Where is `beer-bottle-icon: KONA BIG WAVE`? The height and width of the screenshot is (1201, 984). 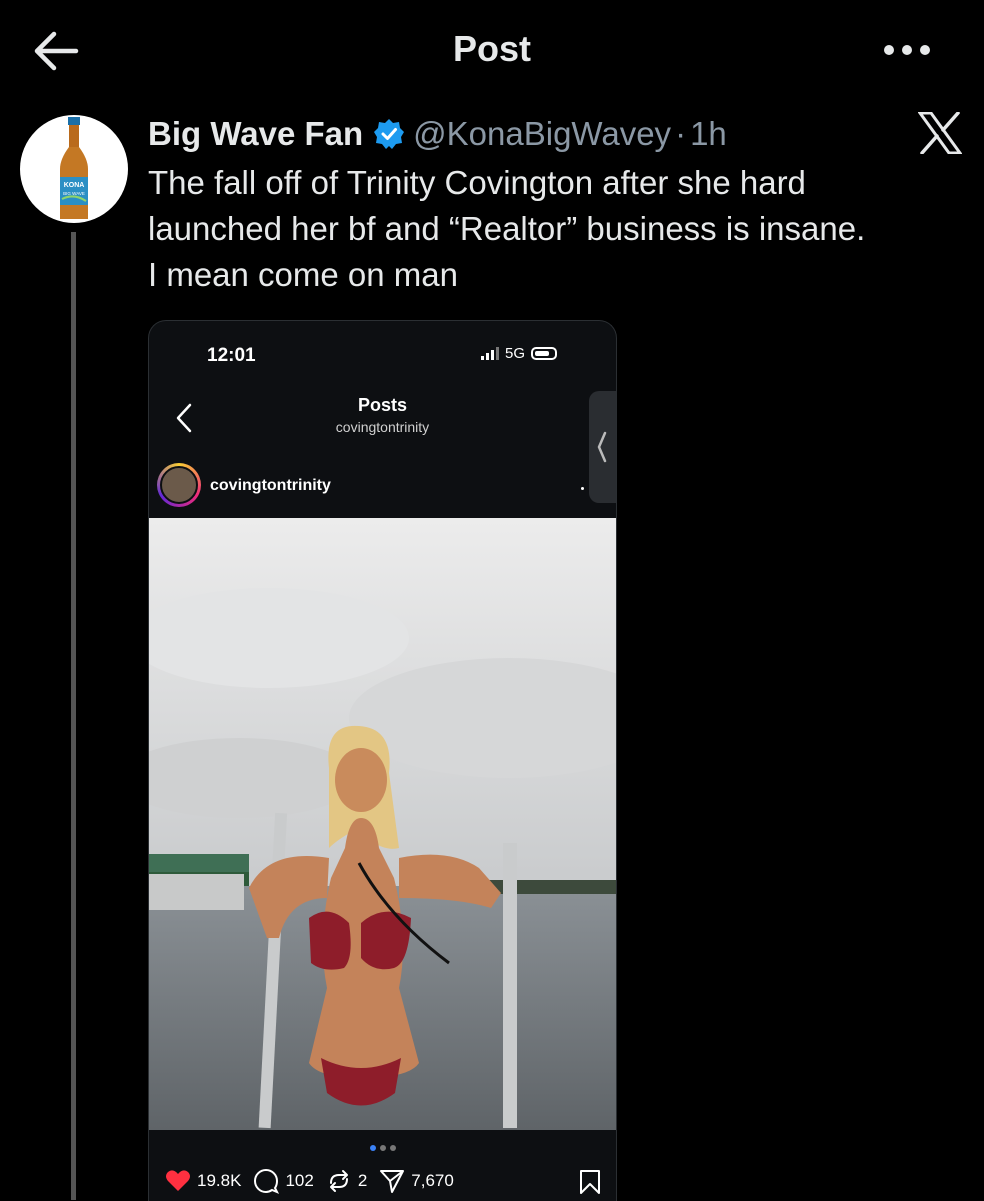
beer-bottle-icon: KONA BIG WAVE is located at coordinates (74, 168).